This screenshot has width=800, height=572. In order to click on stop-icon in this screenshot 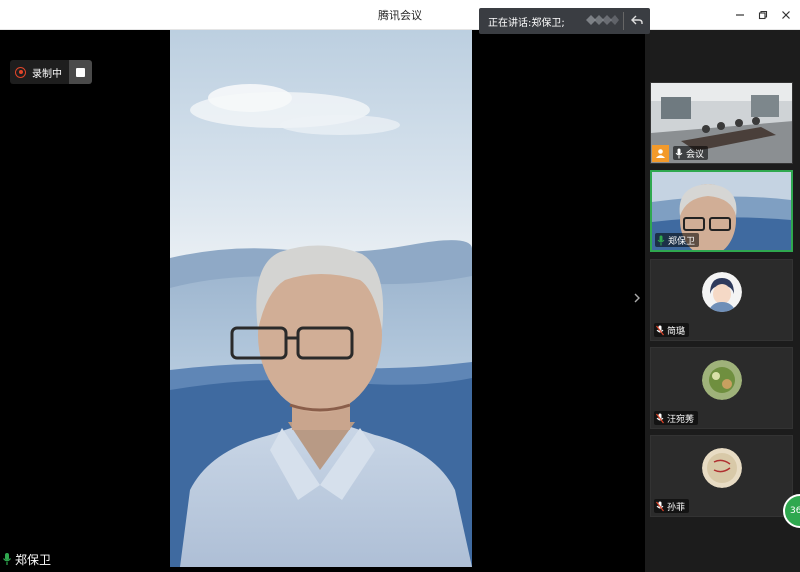, I will do `click(80, 72)`.